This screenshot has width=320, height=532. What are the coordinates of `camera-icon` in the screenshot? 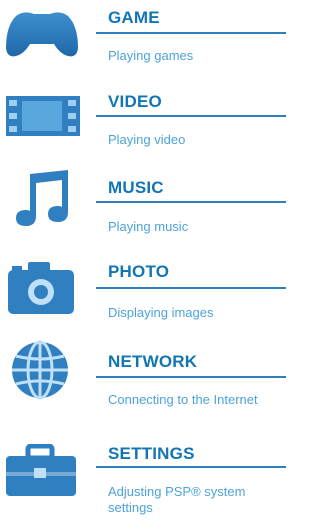 It's located at (42, 286).